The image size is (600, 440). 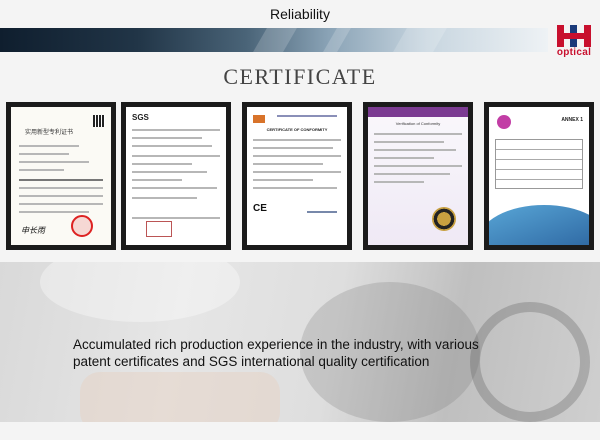 What do you see at coordinates (99, 121) in the screenshot?
I see `qr-code-icon` at bounding box center [99, 121].